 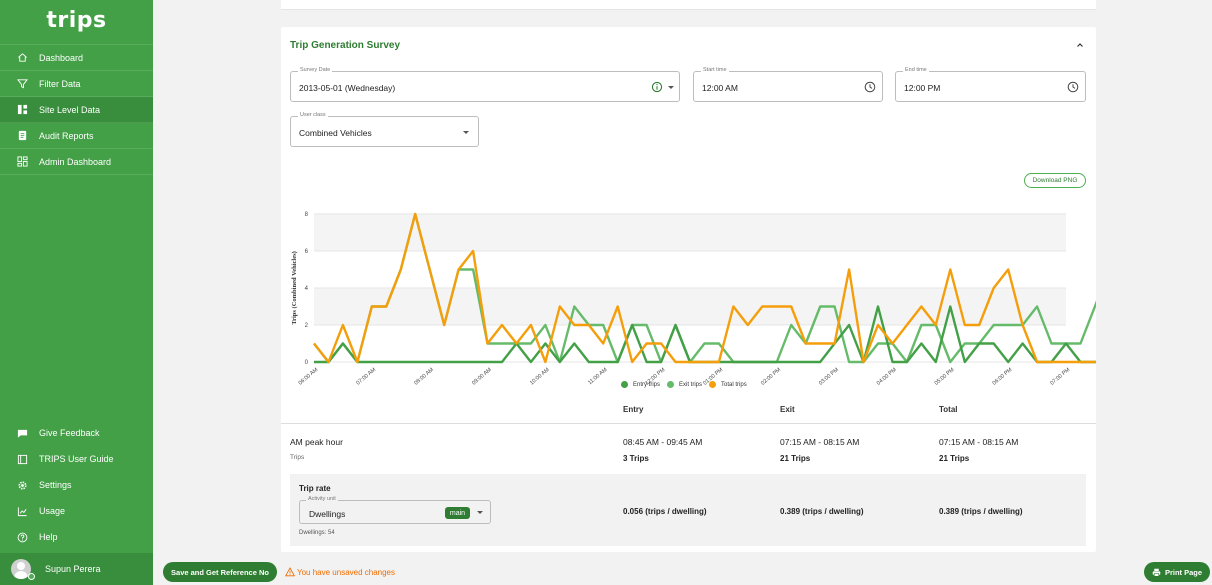 What do you see at coordinates (482, 377) in the screenshot?
I see `x-tick-label: 09:00 AM` at bounding box center [482, 377].